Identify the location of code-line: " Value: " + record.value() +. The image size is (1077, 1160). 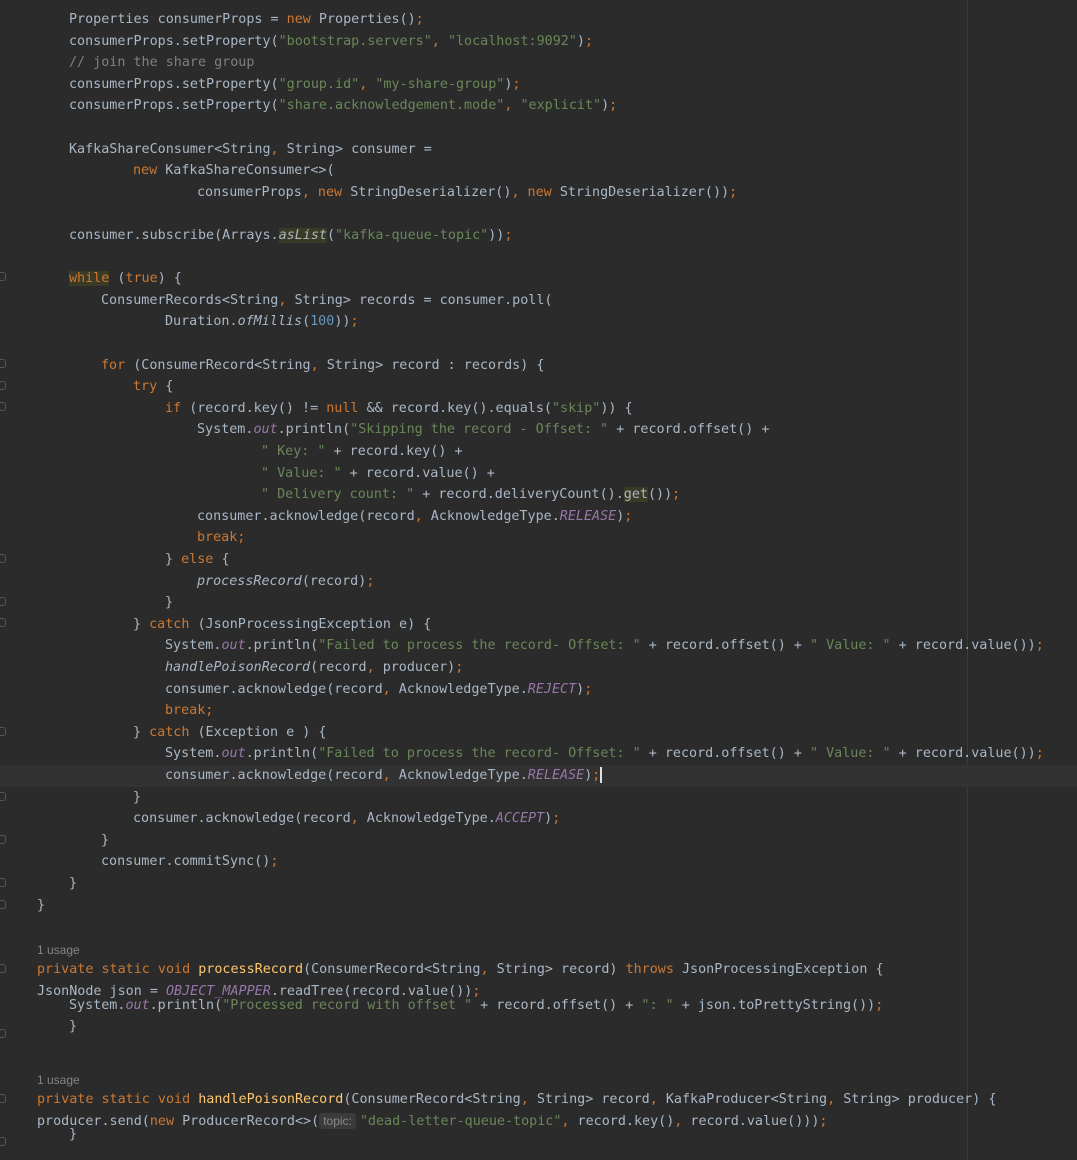
(378, 474).